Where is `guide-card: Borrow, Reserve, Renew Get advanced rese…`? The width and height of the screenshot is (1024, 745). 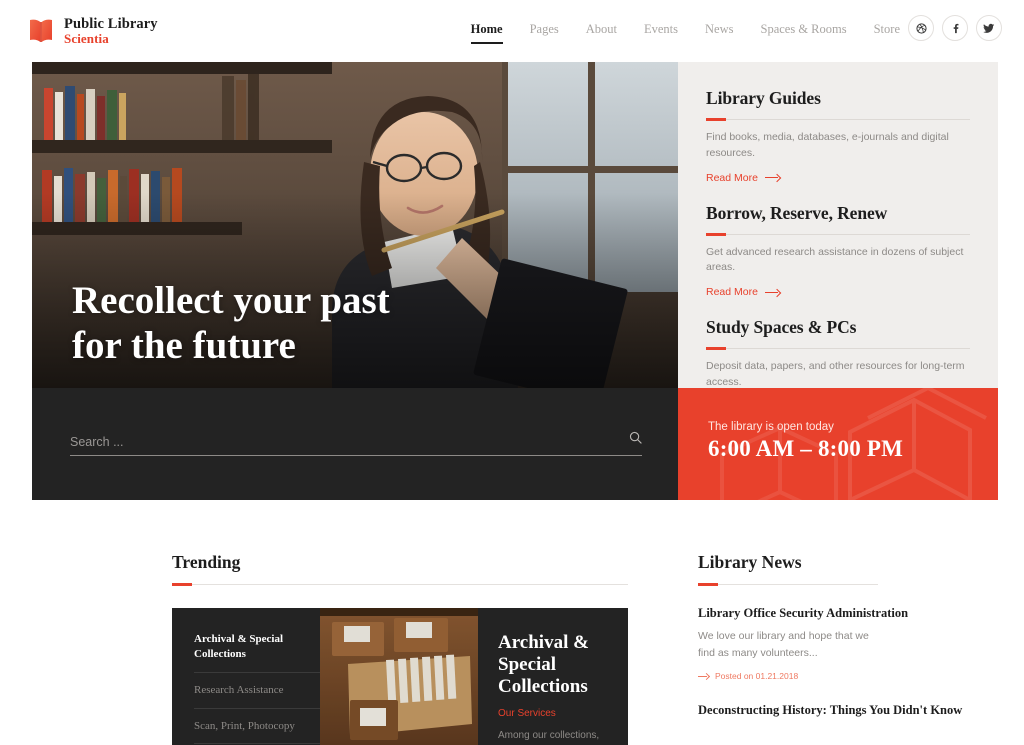
guide-card: Borrow, Reserve, Renew Get advanced rese… is located at coordinates (838, 252).